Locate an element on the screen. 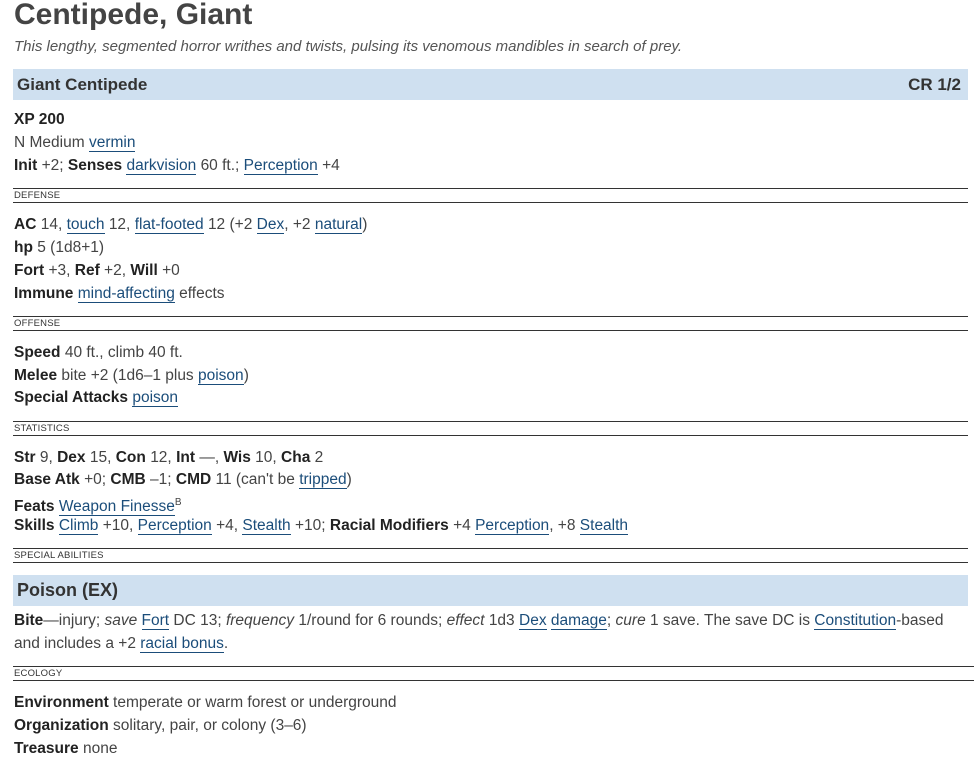  stealth-link: Stealth is located at coordinates (266, 526).